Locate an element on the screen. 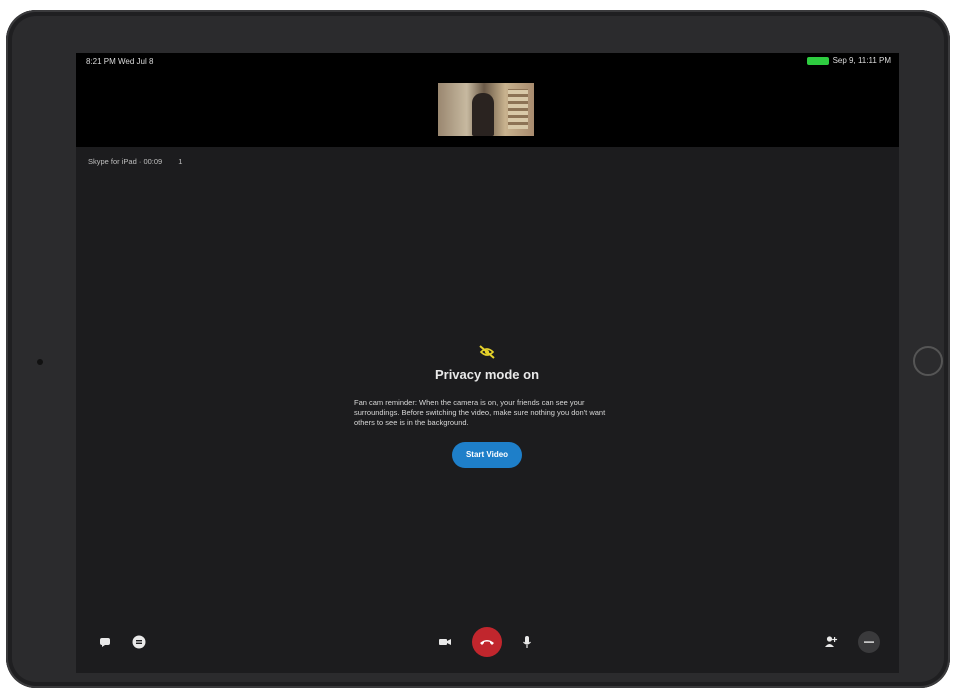  status-right: Sep 9, 11:11 PM is located at coordinates (848, 60).